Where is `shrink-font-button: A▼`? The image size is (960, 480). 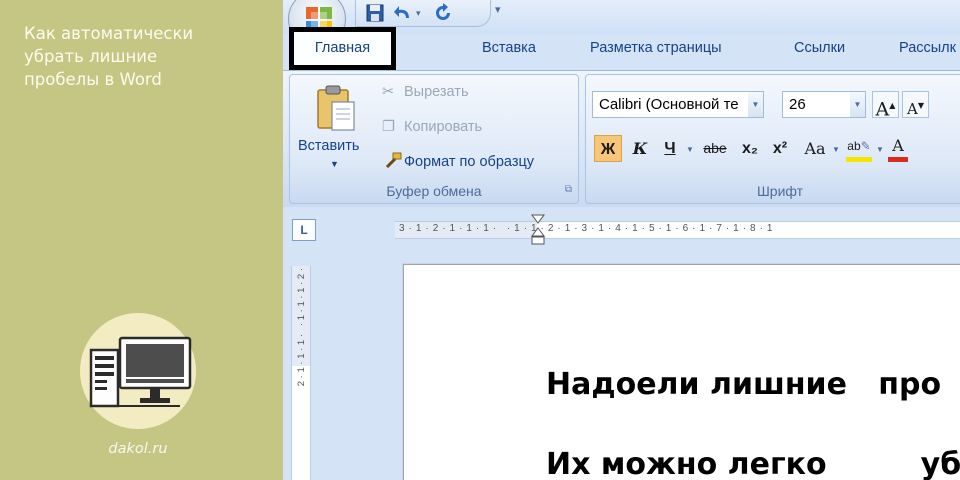 shrink-font-button: A▼ is located at coordinates (915, 104).